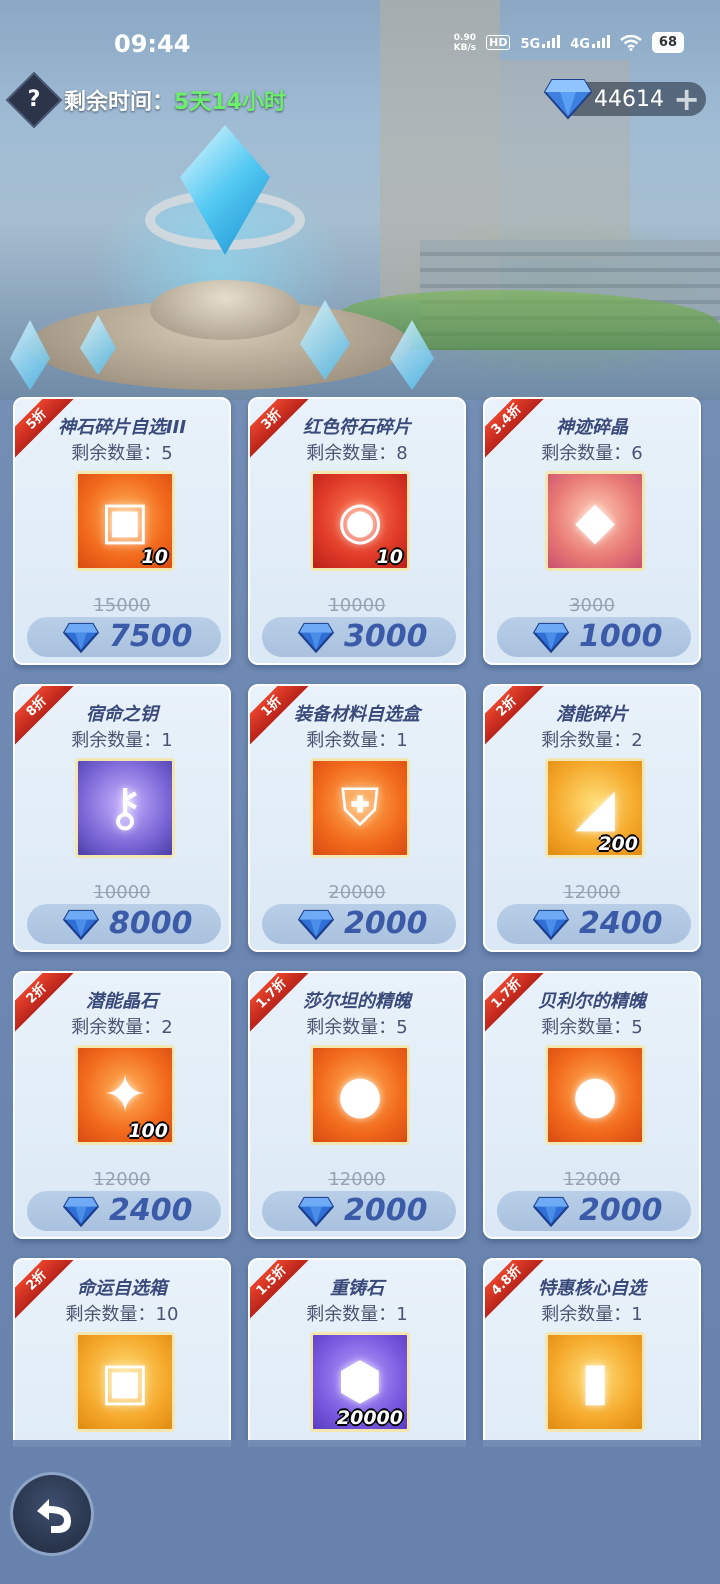 Image resolution: width=720 pixels, height=1584 pixels. Describe the element at coordinates (686, 99) in the screenshot. I see `add-currency-button: +` at that location.